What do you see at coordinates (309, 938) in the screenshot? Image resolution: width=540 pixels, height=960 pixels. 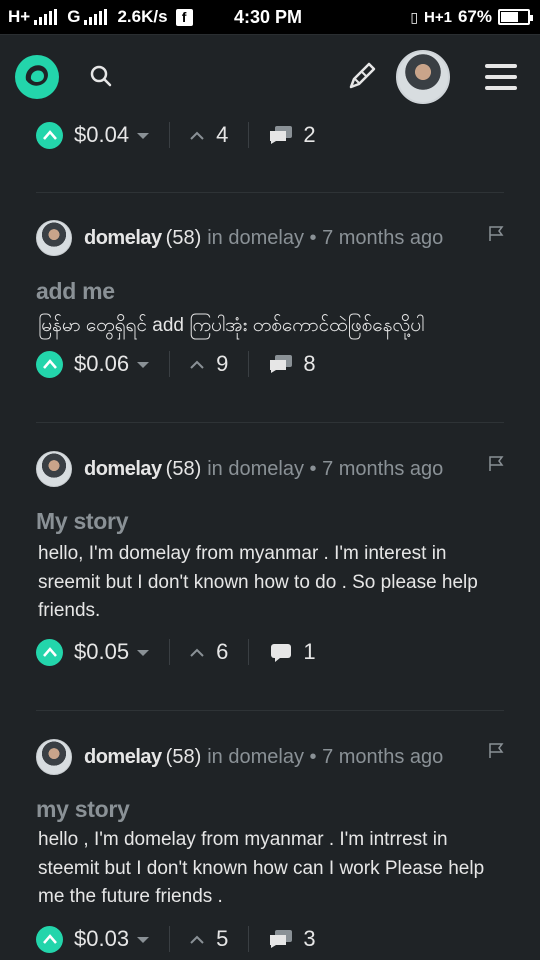 I see `comments-value: 3` at bounding box center [309, 938].